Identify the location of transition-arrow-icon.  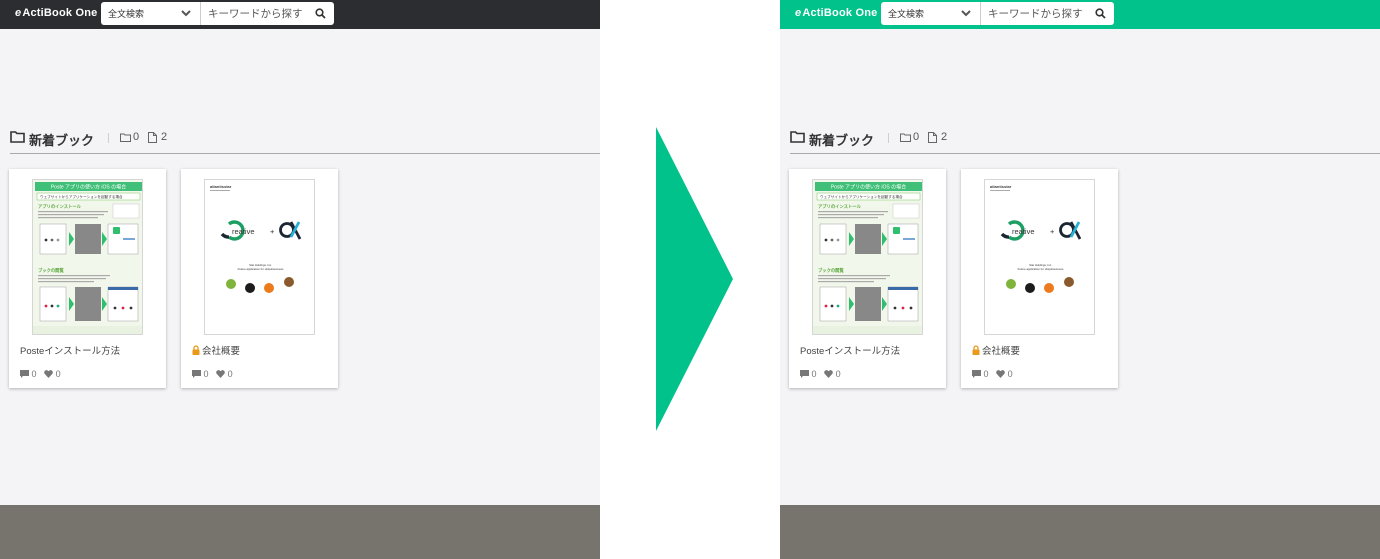
(694, 279).